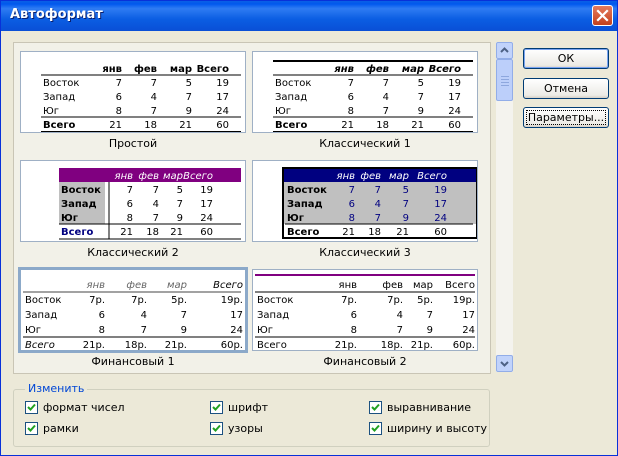 This screenshot has width=618, height=456. Describe the element at coordinates (133, 252) in the screenshot. I see `format-caption: Классический 2` at that location.